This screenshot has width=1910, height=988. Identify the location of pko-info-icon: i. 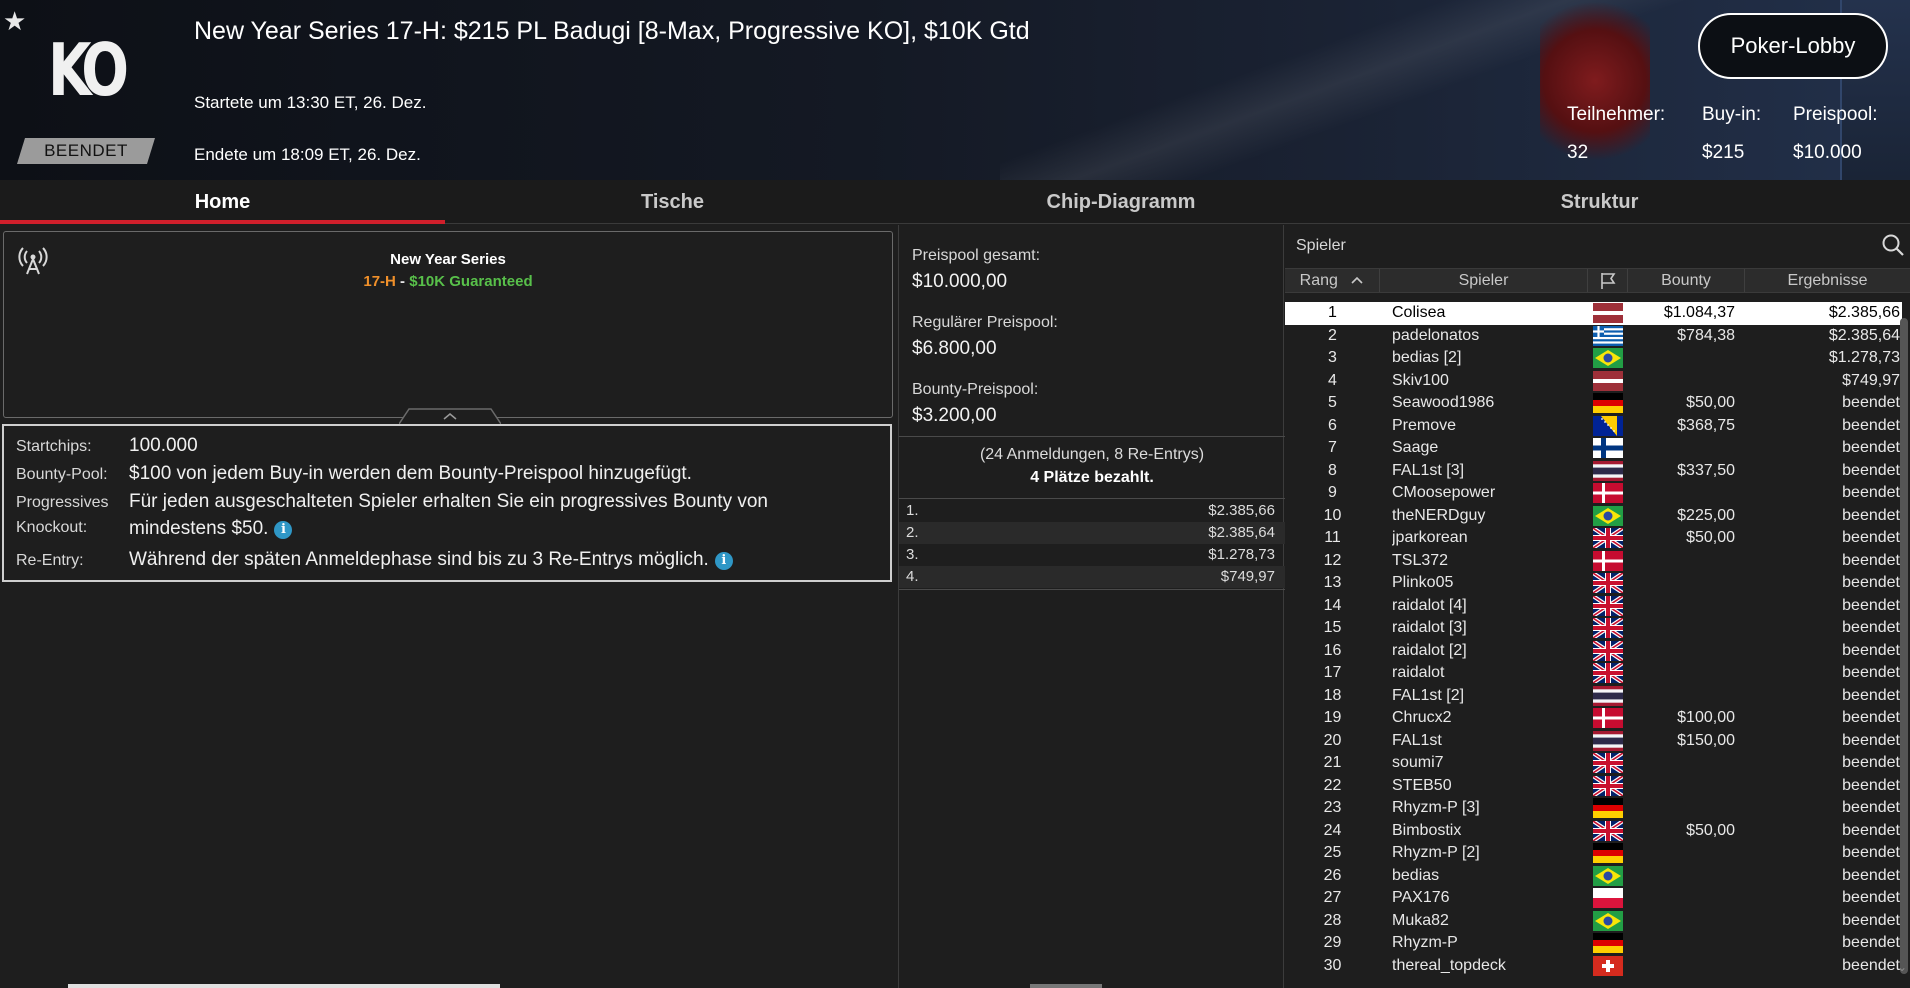
(283, 530).